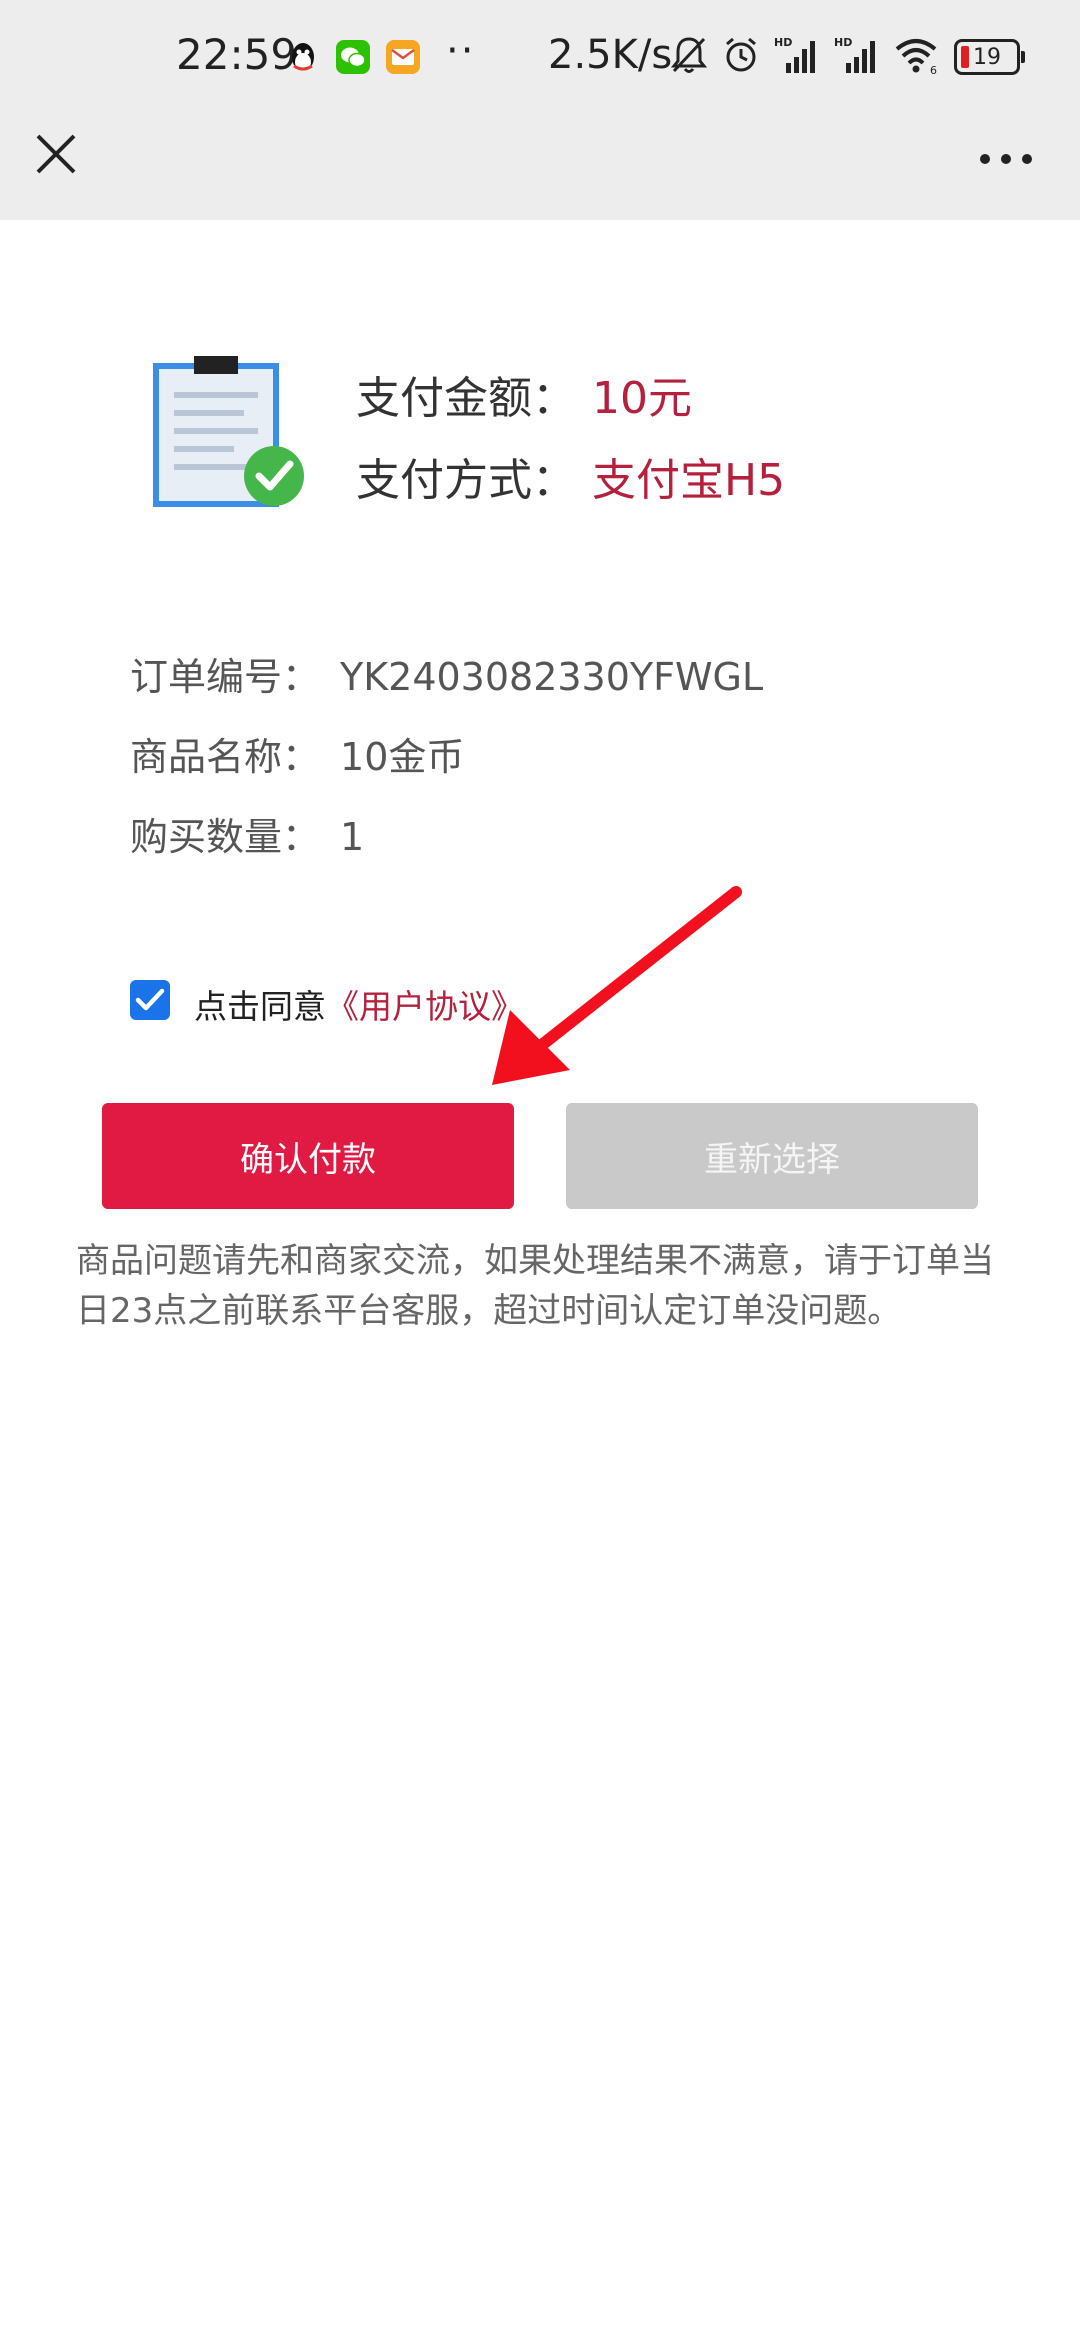 This screenshot has height=2340, width=1080. What do you see at coordinates (403, 57) in the screenshot?
I see `mail-icon` at bounding box center [403, 57].